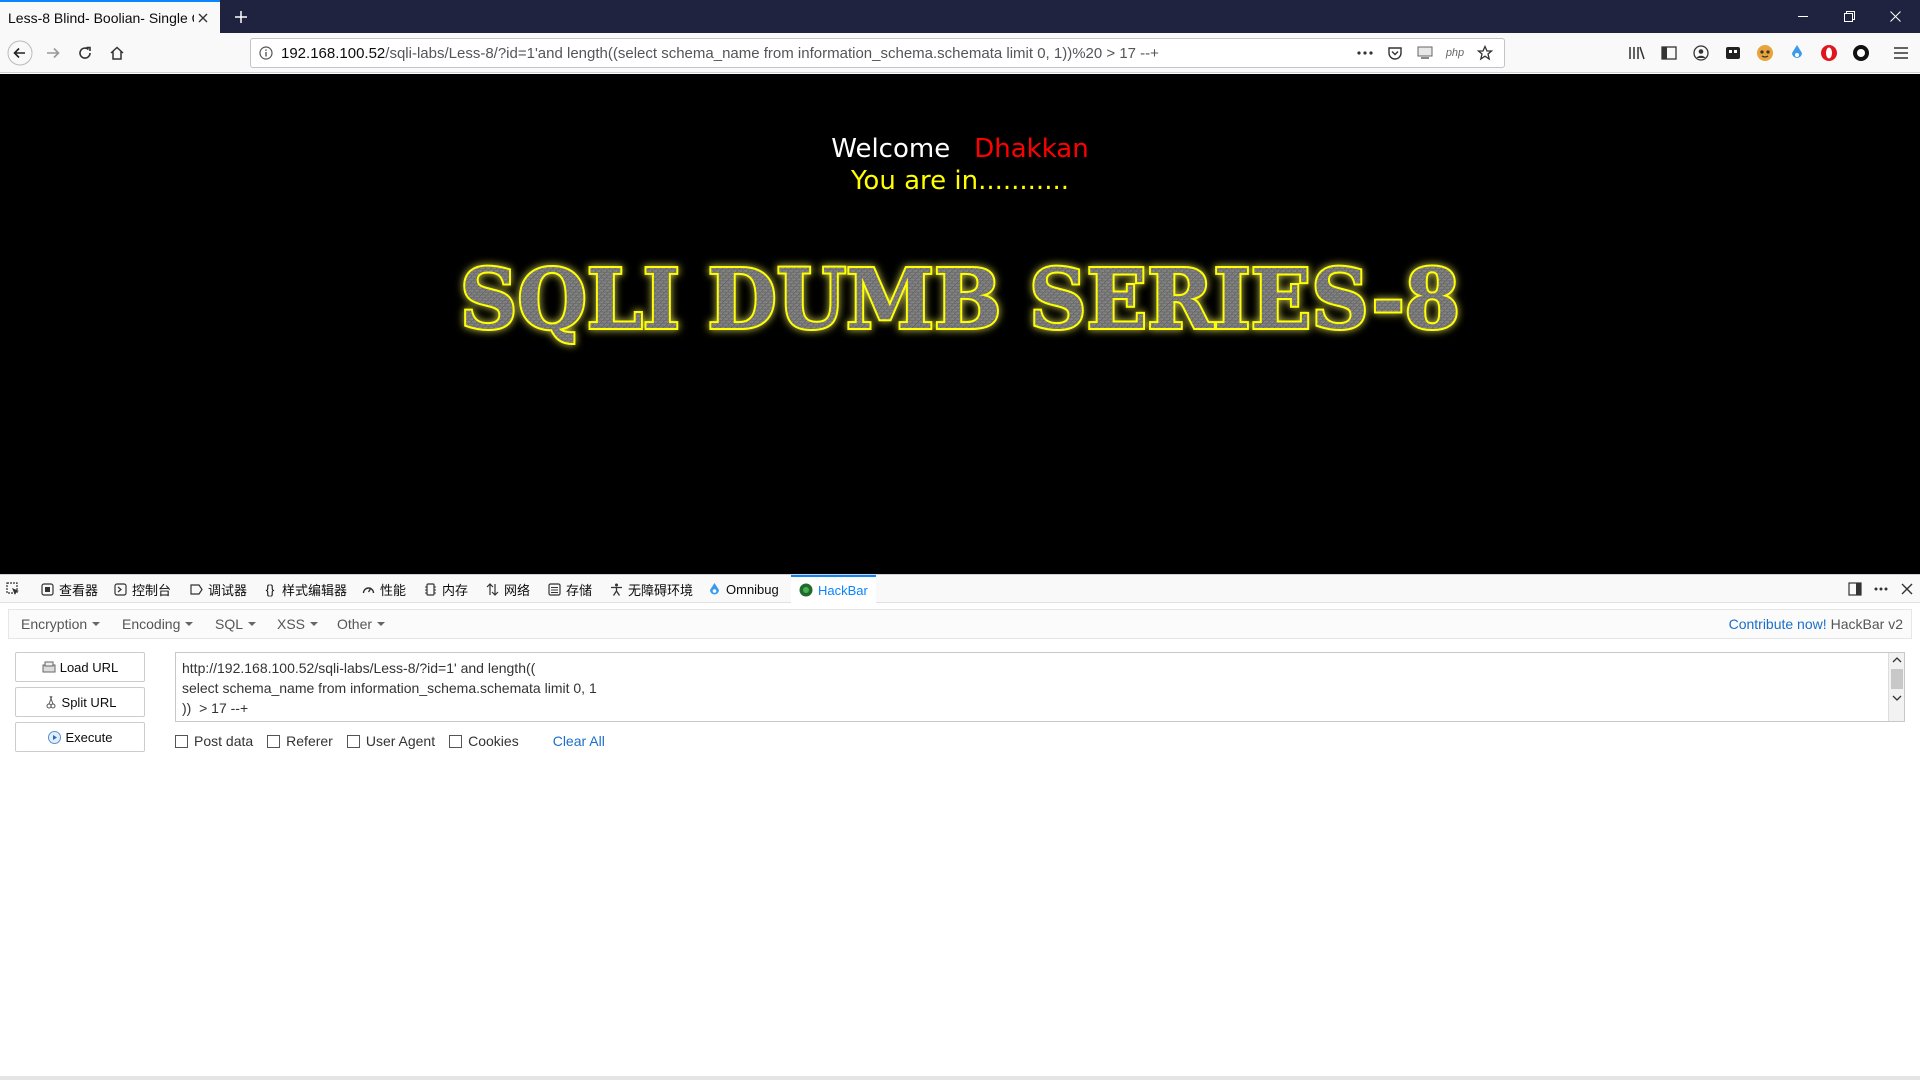  I want to click on reload-button, so click(85, 53).